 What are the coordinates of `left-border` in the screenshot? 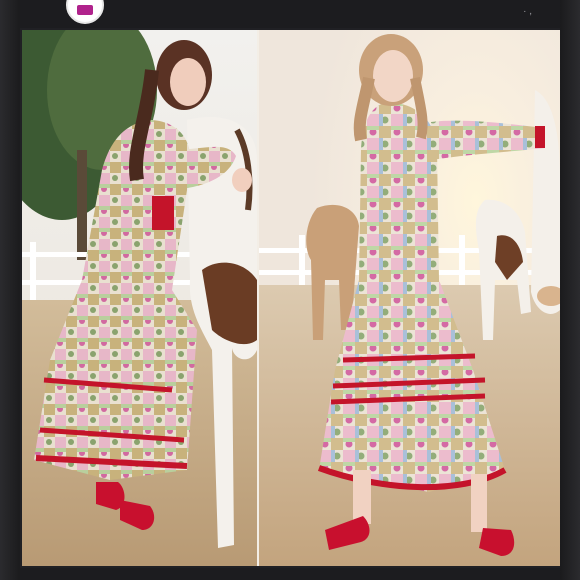 It's located at (10, 290).